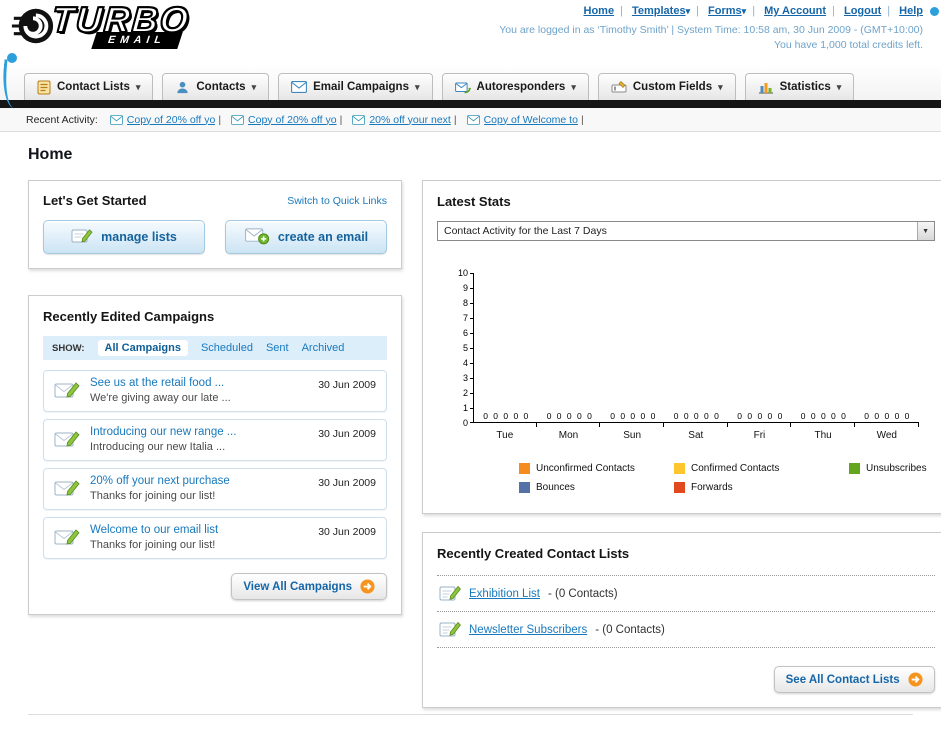 Image resolution: width=941 pixels, height=736 pixels. What do you see at coordinates (686, 593) in the screenshot?
I see `contact-list-item: Exhibition List - (0 Contacts)` at bounding box center [686, 593].